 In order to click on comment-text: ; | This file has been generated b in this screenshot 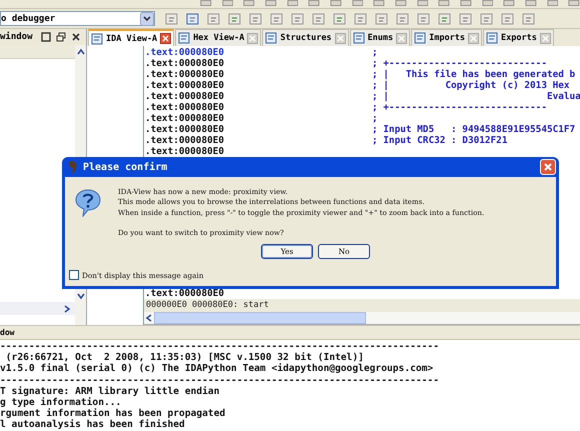, I will do `click(474, 74)`.